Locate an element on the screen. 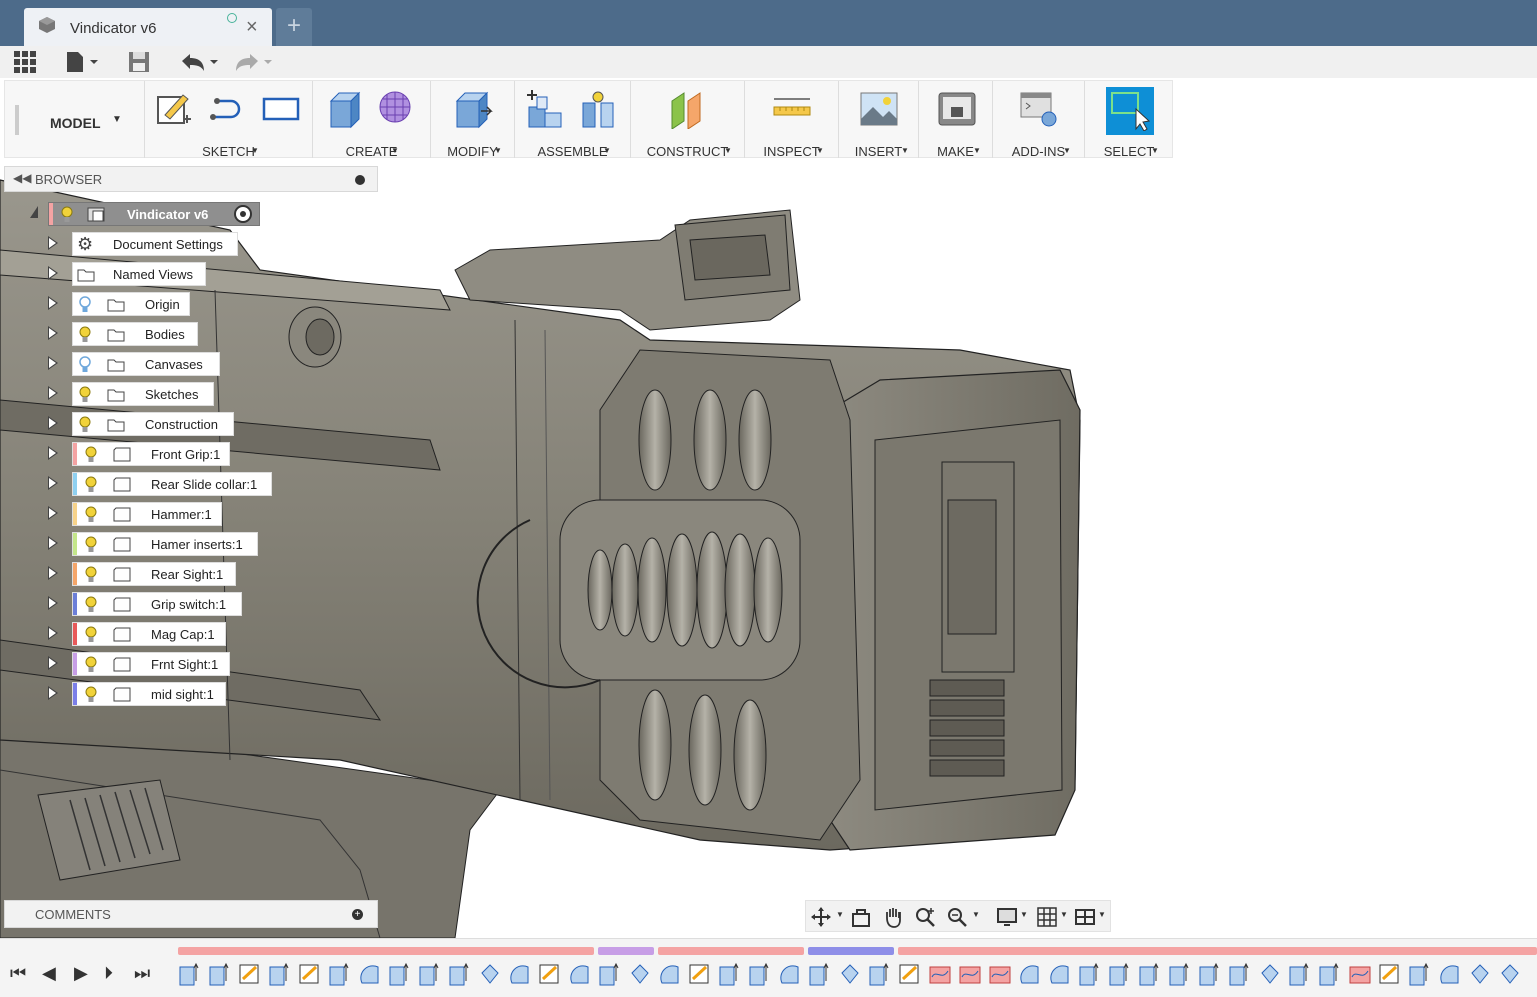  extrude-icon is located at coordinates (345, 109).